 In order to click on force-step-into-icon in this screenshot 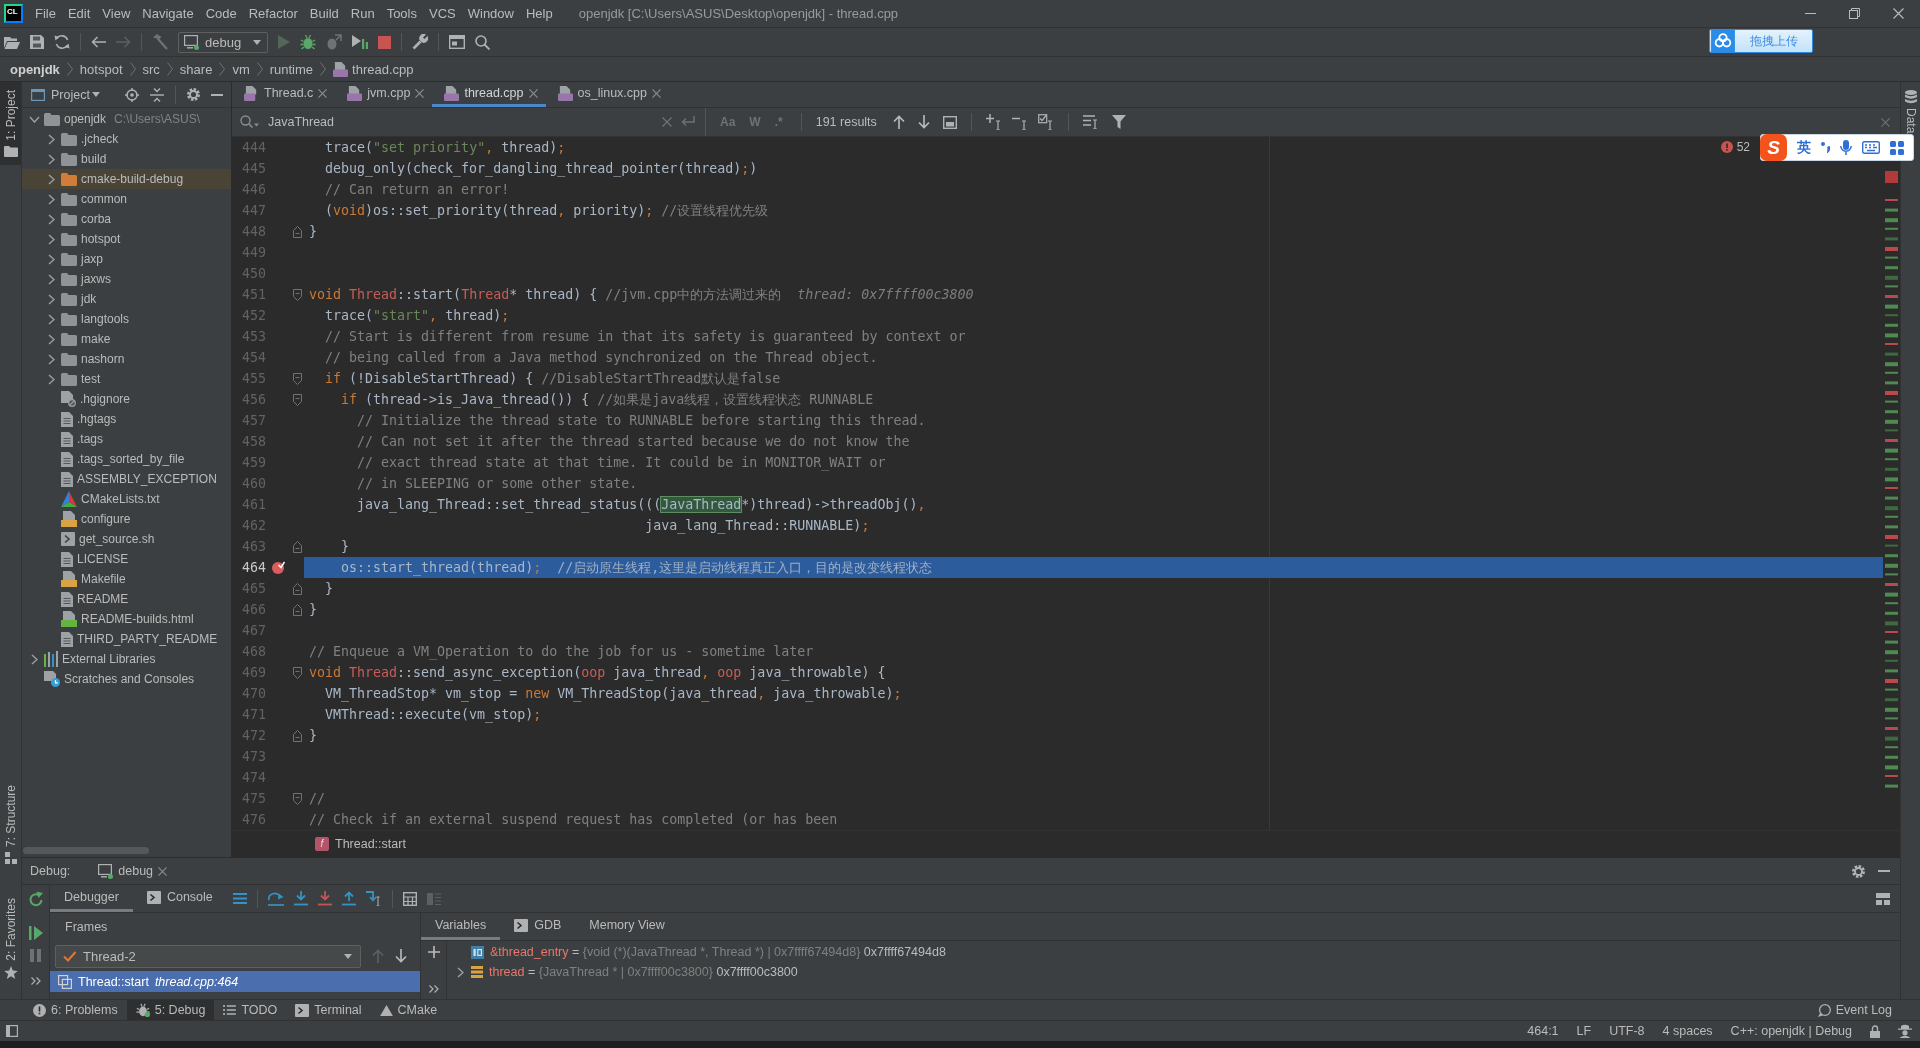, I will do `click(324, 898)`.